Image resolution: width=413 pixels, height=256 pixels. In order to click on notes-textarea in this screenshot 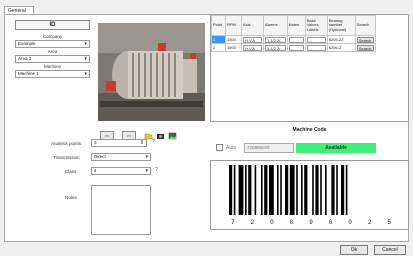, I will do `click(121, 210)`.